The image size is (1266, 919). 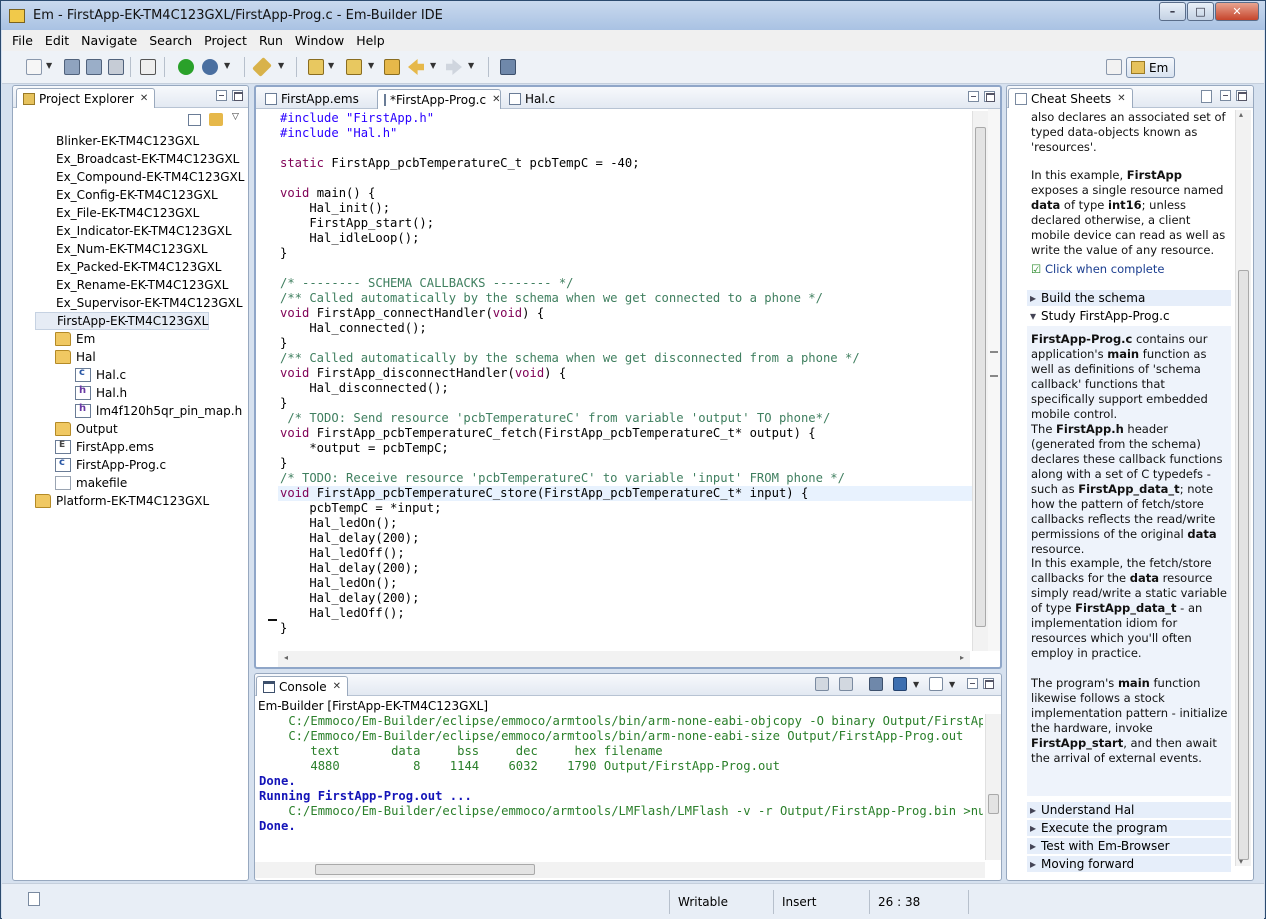 What do you see at coordinates (1241, 95) in the screenshot?
I see `maximize-cheat-icon` at bounding box center [1241, 95].